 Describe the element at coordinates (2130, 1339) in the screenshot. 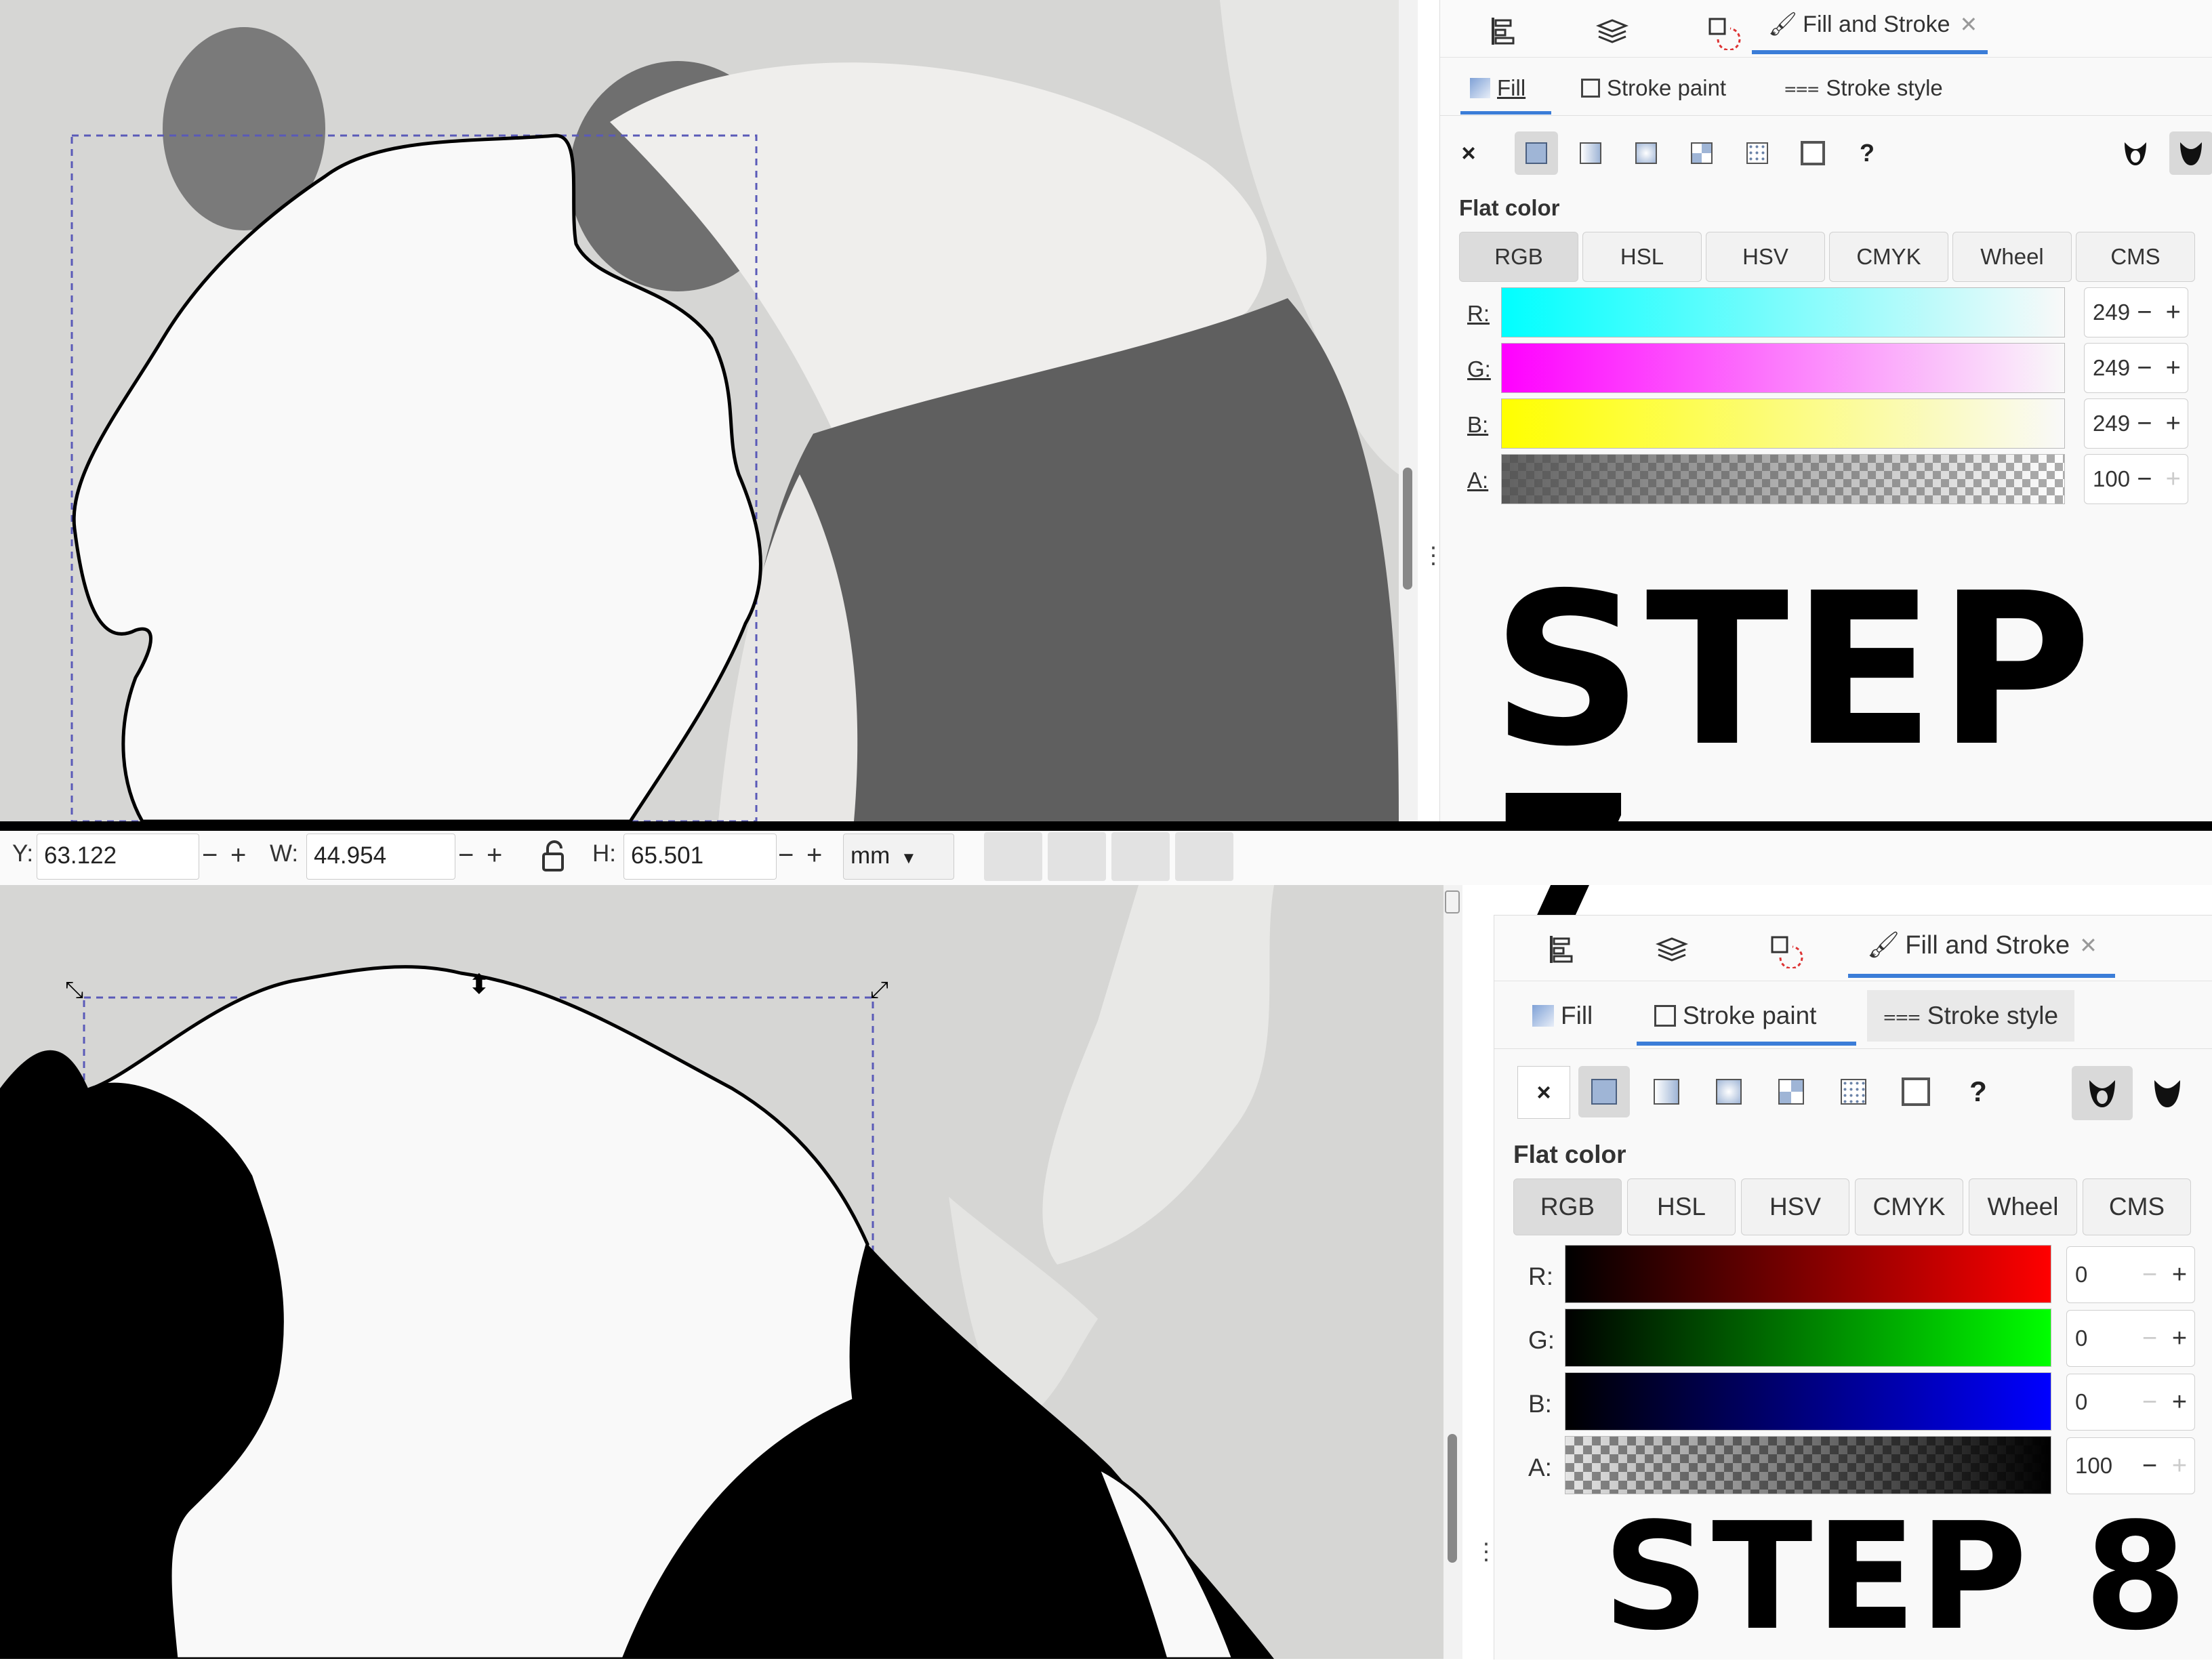

I see `channel-g-spin: 0 − +` at that location.